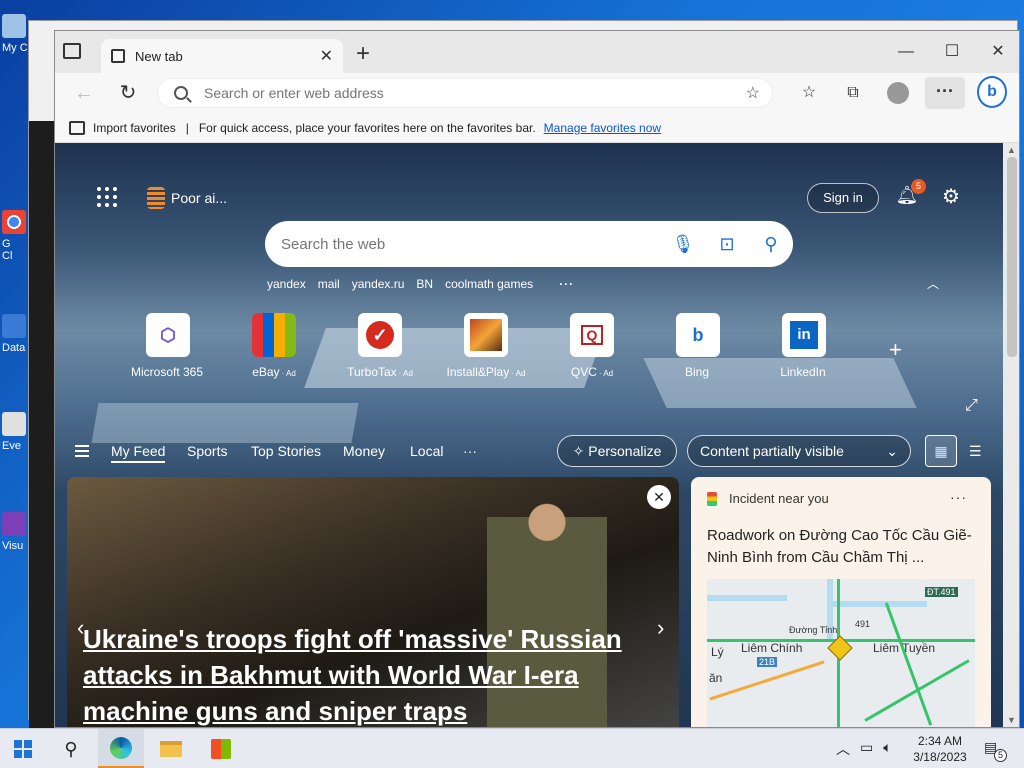  Describe the element at coordinates (971, 406) in the screenshot. I see `expand-background-icon: ⤢` at that location.